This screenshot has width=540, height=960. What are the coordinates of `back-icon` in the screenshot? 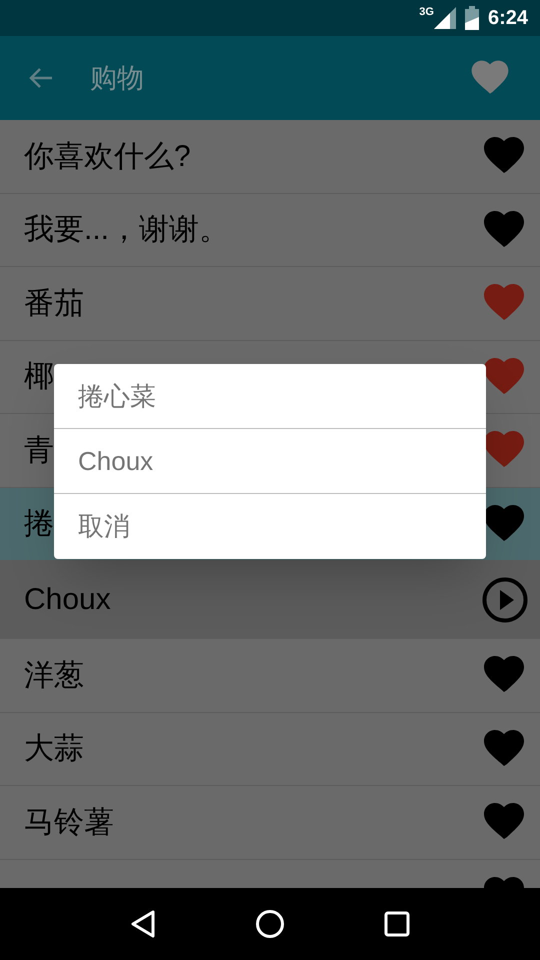 It's located at (143, 924).